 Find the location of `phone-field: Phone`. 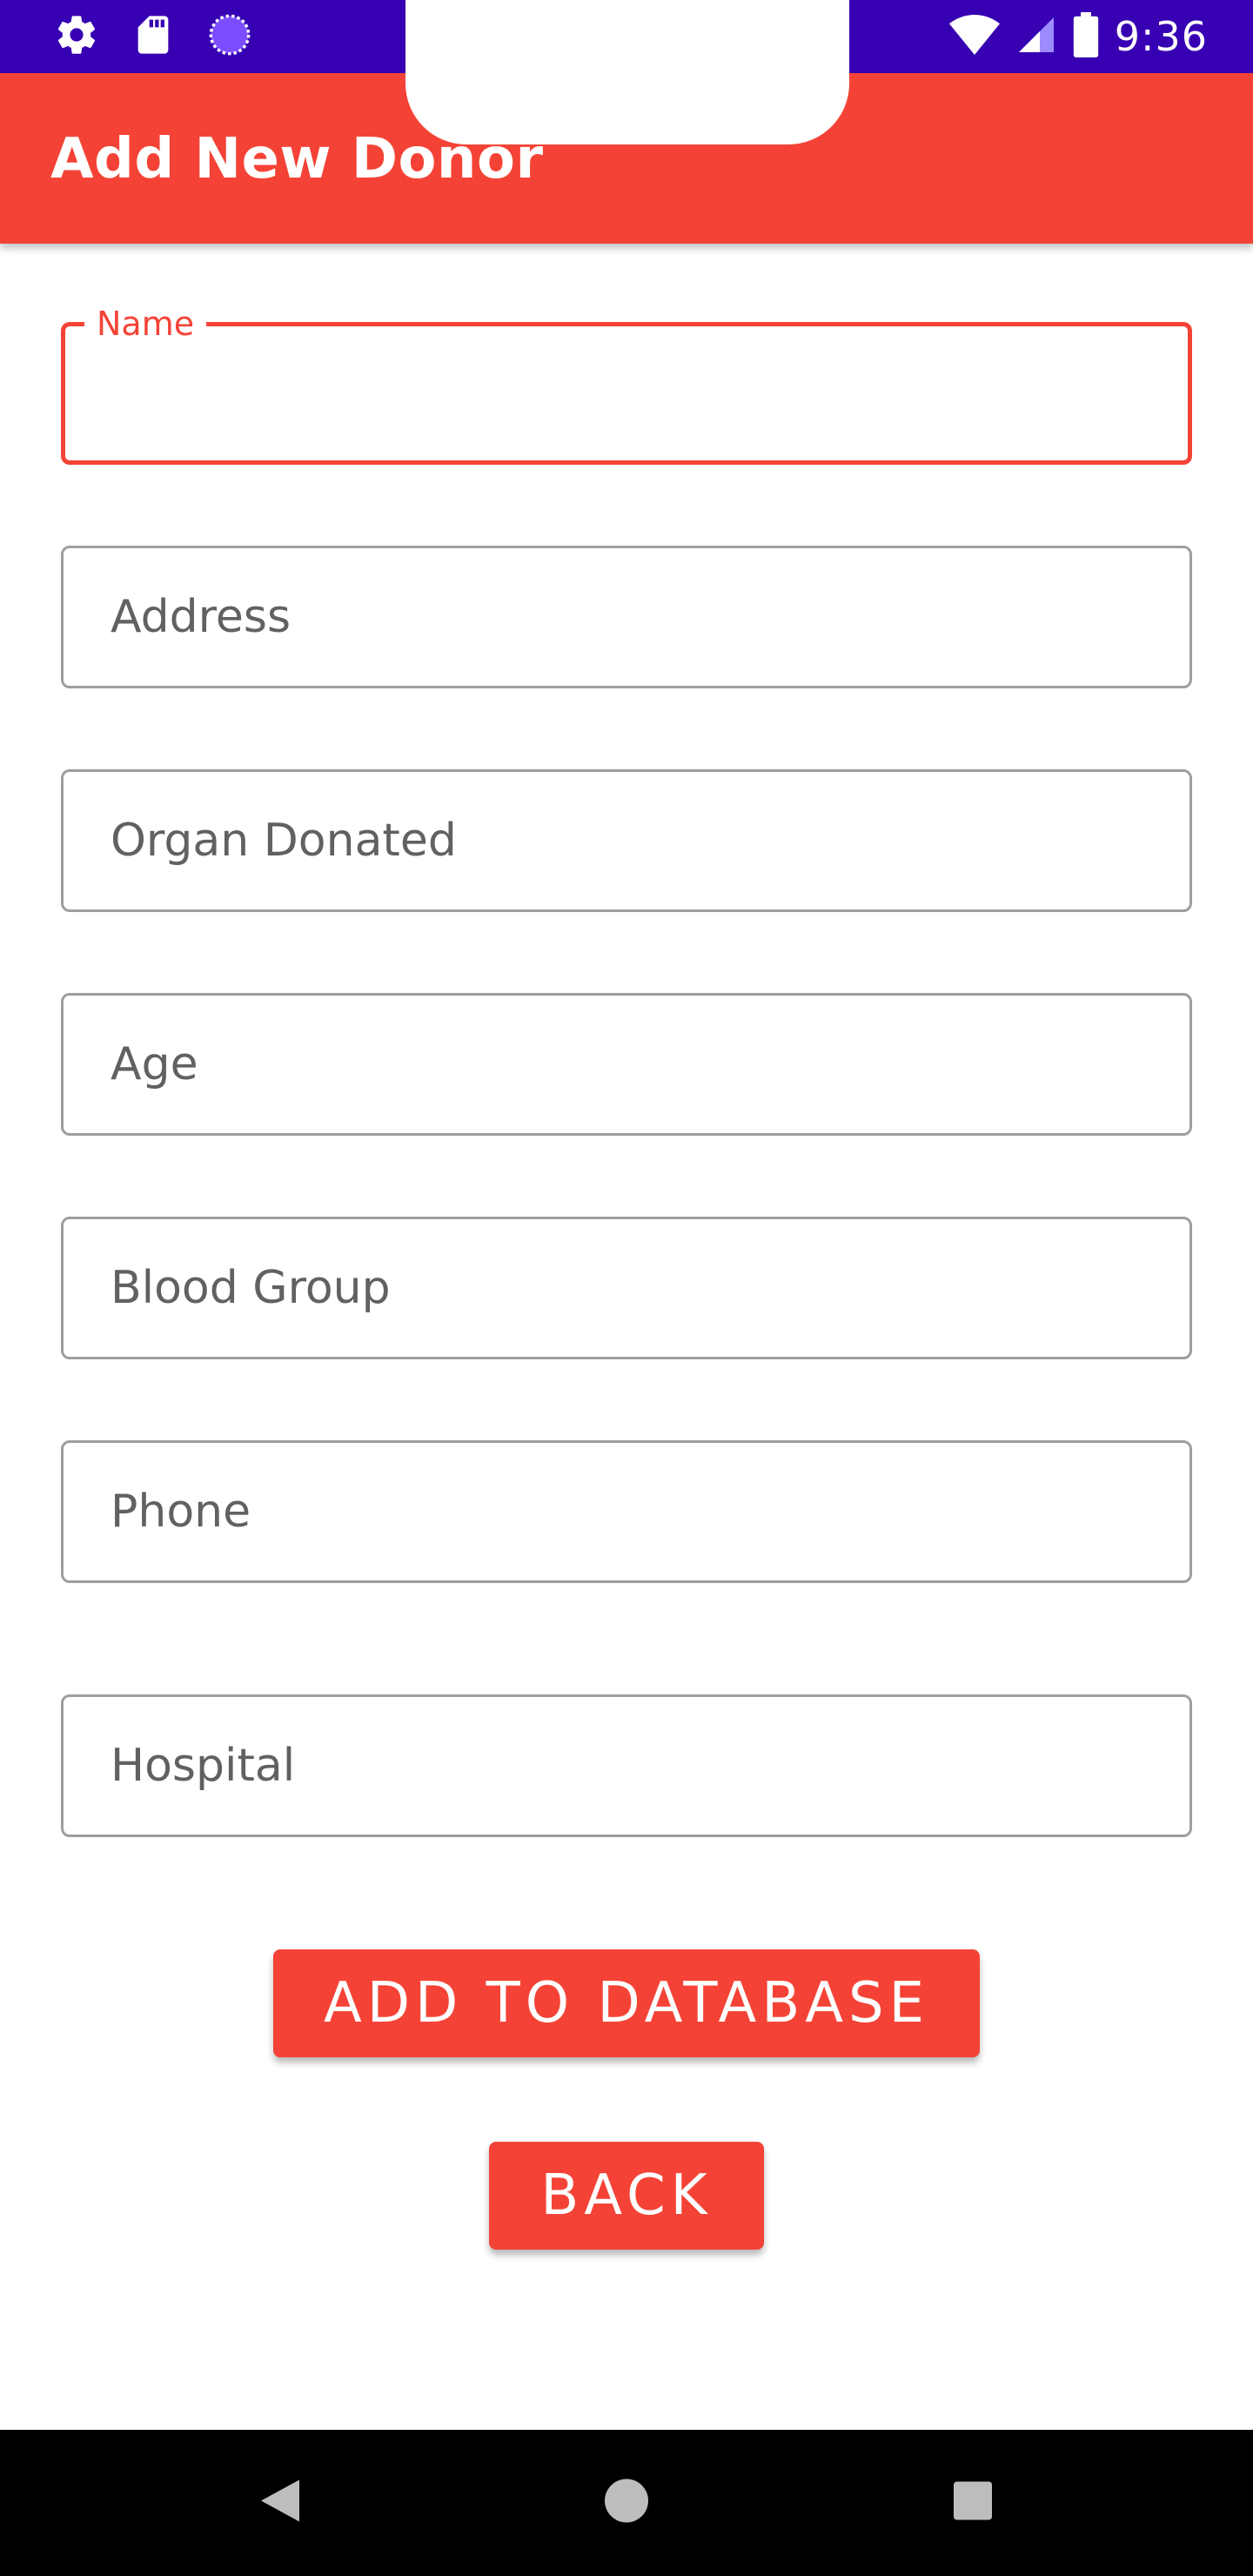

phone-field: Phone is located at coordinates (626, 1512).